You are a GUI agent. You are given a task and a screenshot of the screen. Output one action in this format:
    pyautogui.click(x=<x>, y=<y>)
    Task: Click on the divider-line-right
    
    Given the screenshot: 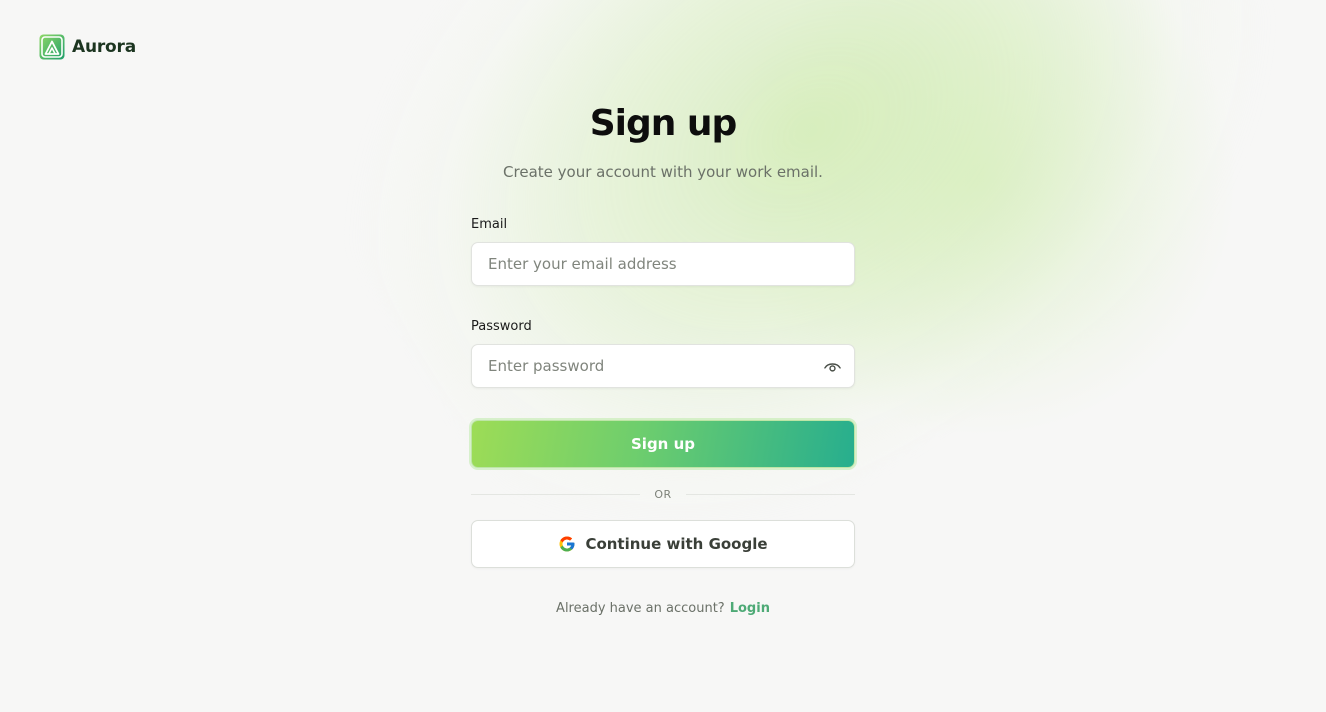 What is the action you would take?
    pyautogui.click(x=770, y=494)
    